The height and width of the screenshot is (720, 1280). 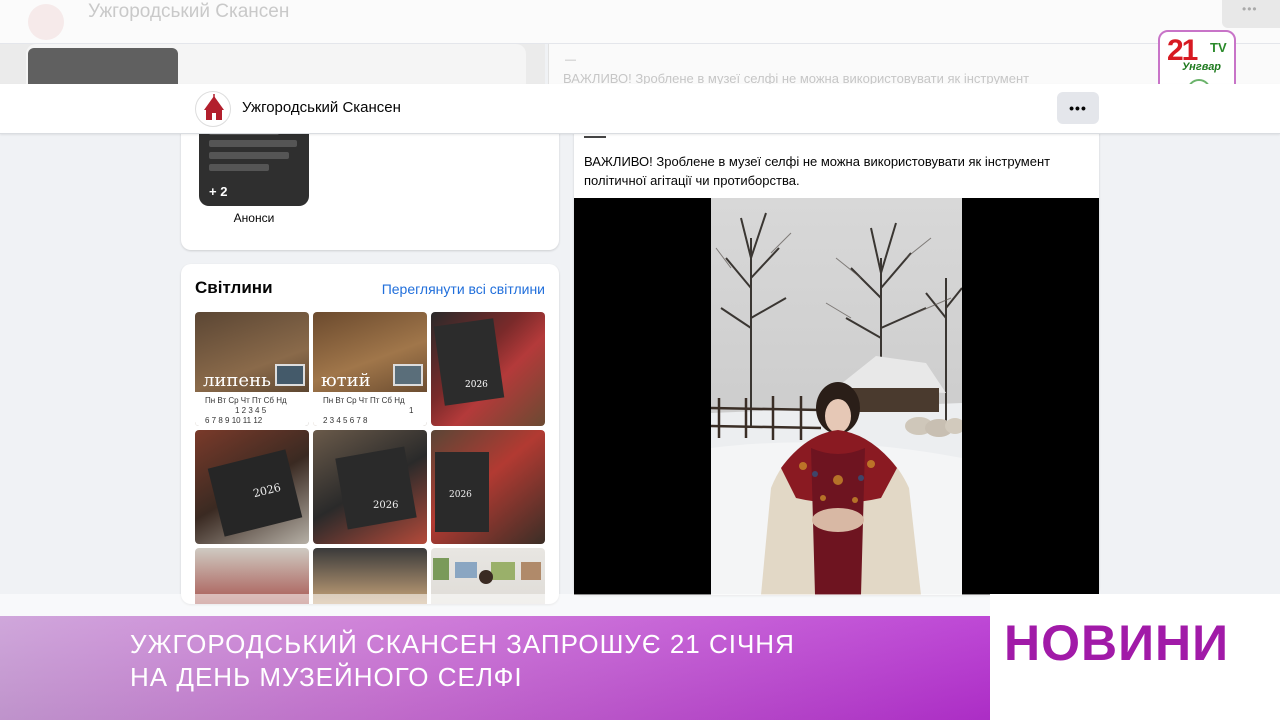 I want to click on announcements-count: + 2, so click(x=218, y=191).